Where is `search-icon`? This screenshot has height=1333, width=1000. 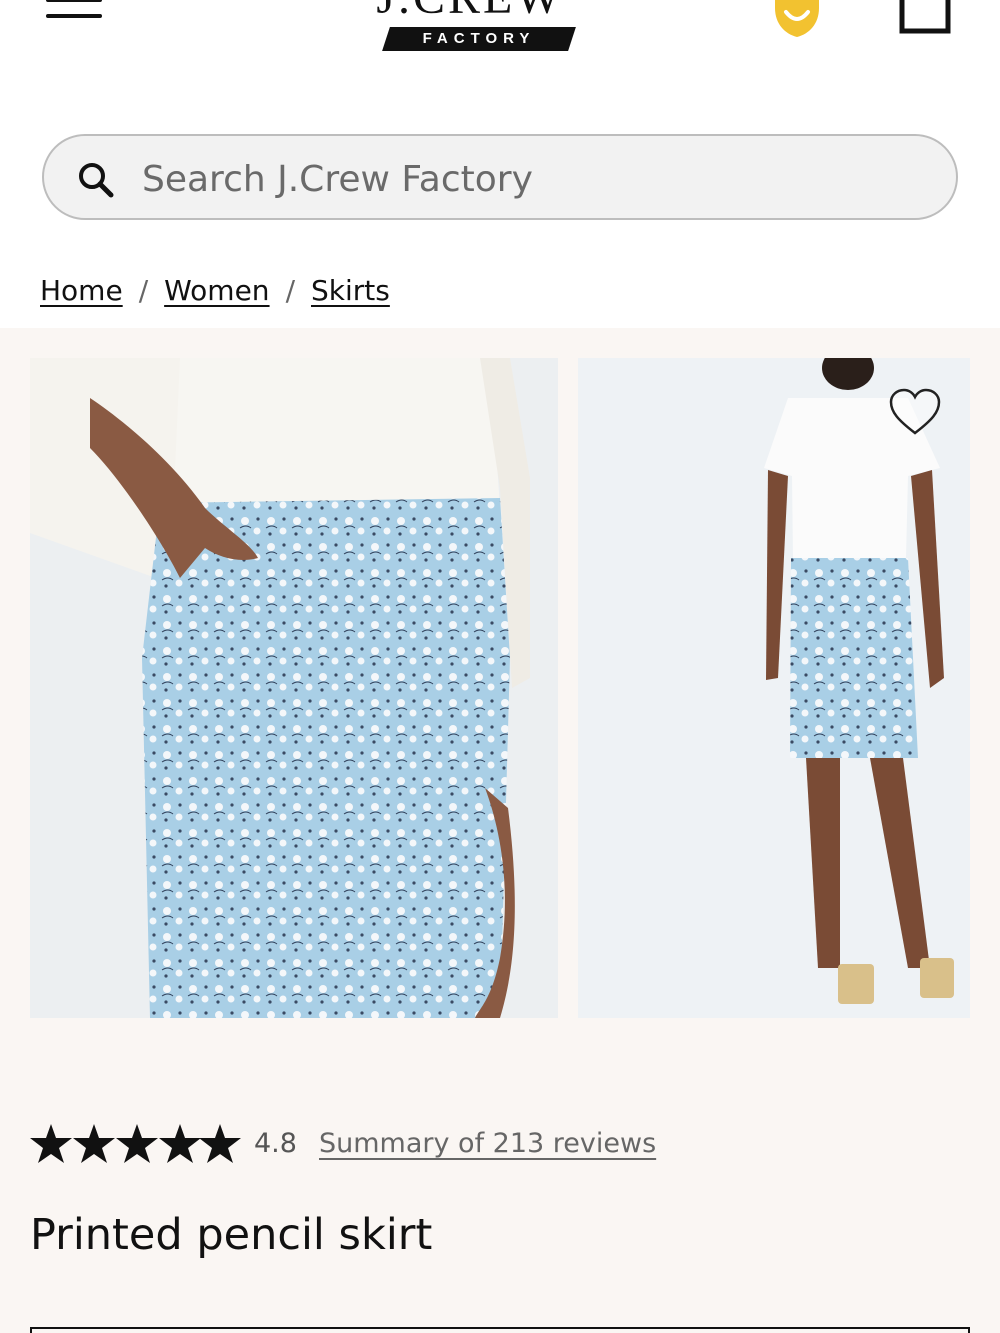 search-icon is located at coordinates (96, 180).